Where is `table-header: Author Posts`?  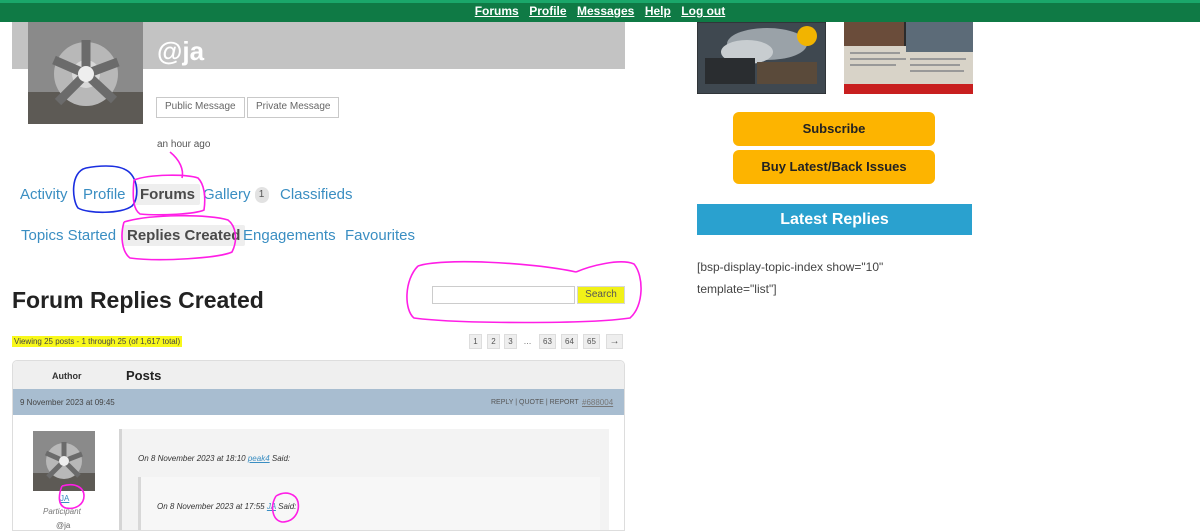
table-header: Author Posts is located at coordinates (318, 375).